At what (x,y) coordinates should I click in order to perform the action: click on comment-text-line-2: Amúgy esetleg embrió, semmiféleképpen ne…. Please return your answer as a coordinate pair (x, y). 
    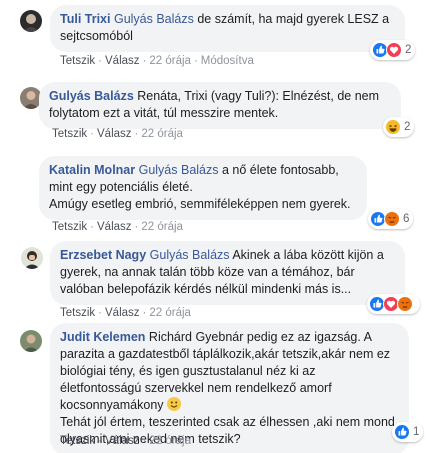
    Looking at the image, I should click on (200, 204).